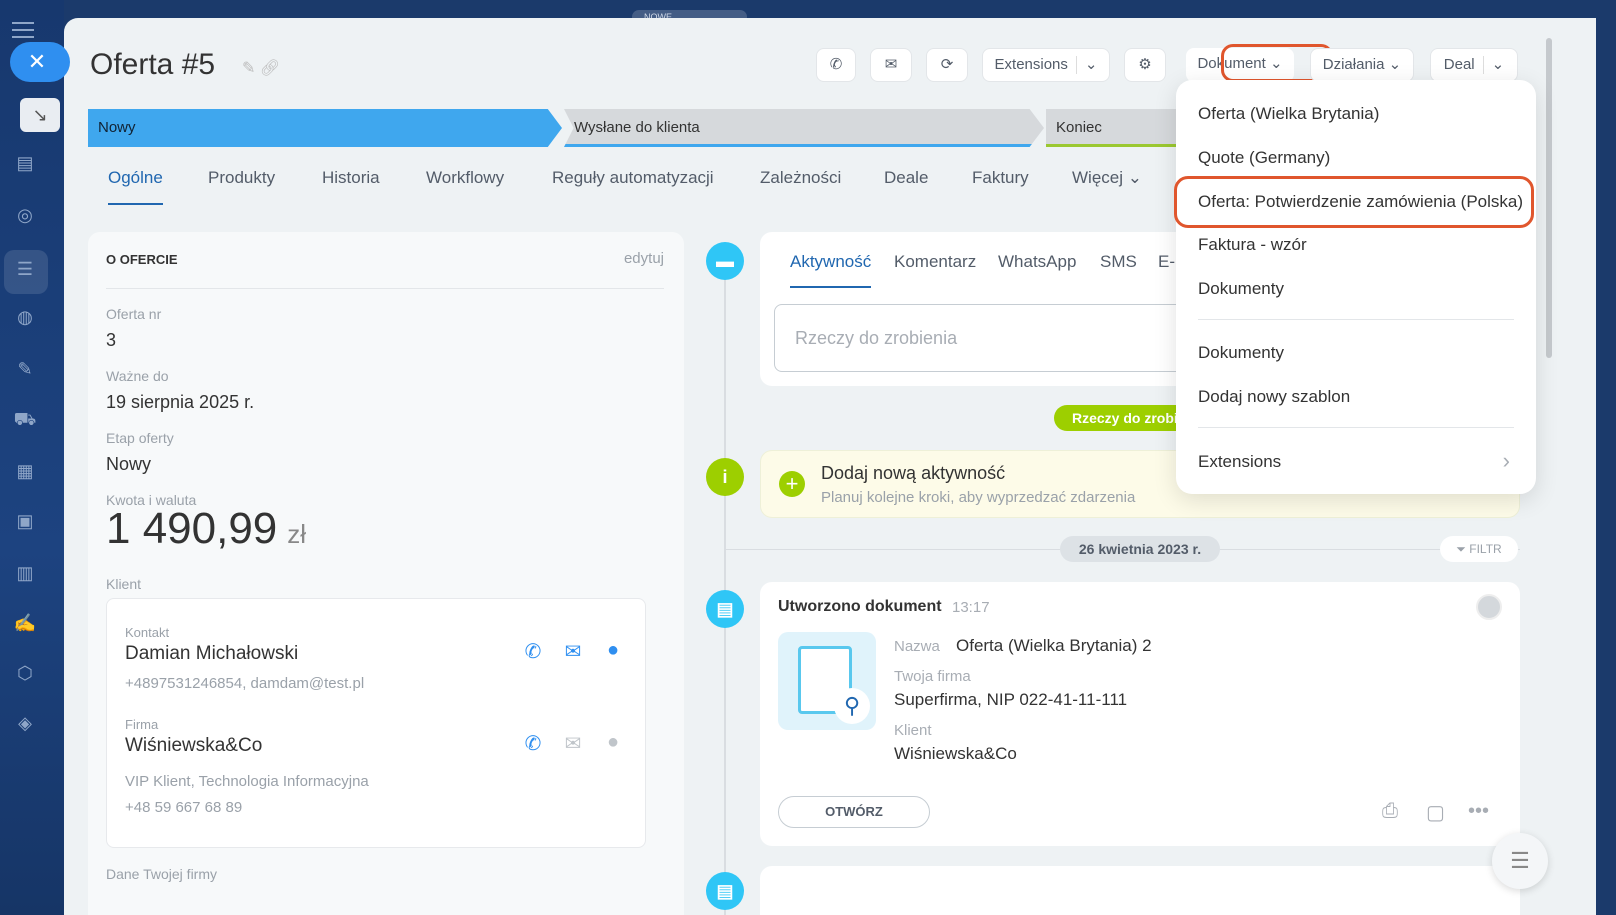 This screenshot has width=1616, height=915. What do you see at coordinates (1489, 607) in the screenshot?
I see `avatar` at bounding box center [1489, 607].